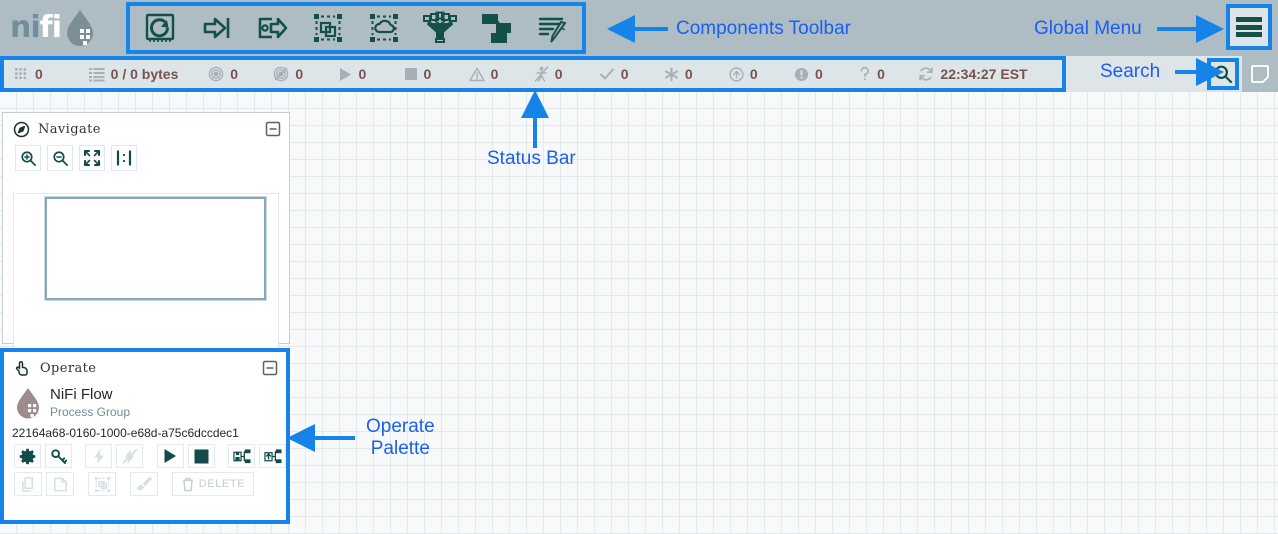  I want to click on annotation-operate-palette: Operate Palette, so click(400, 437).